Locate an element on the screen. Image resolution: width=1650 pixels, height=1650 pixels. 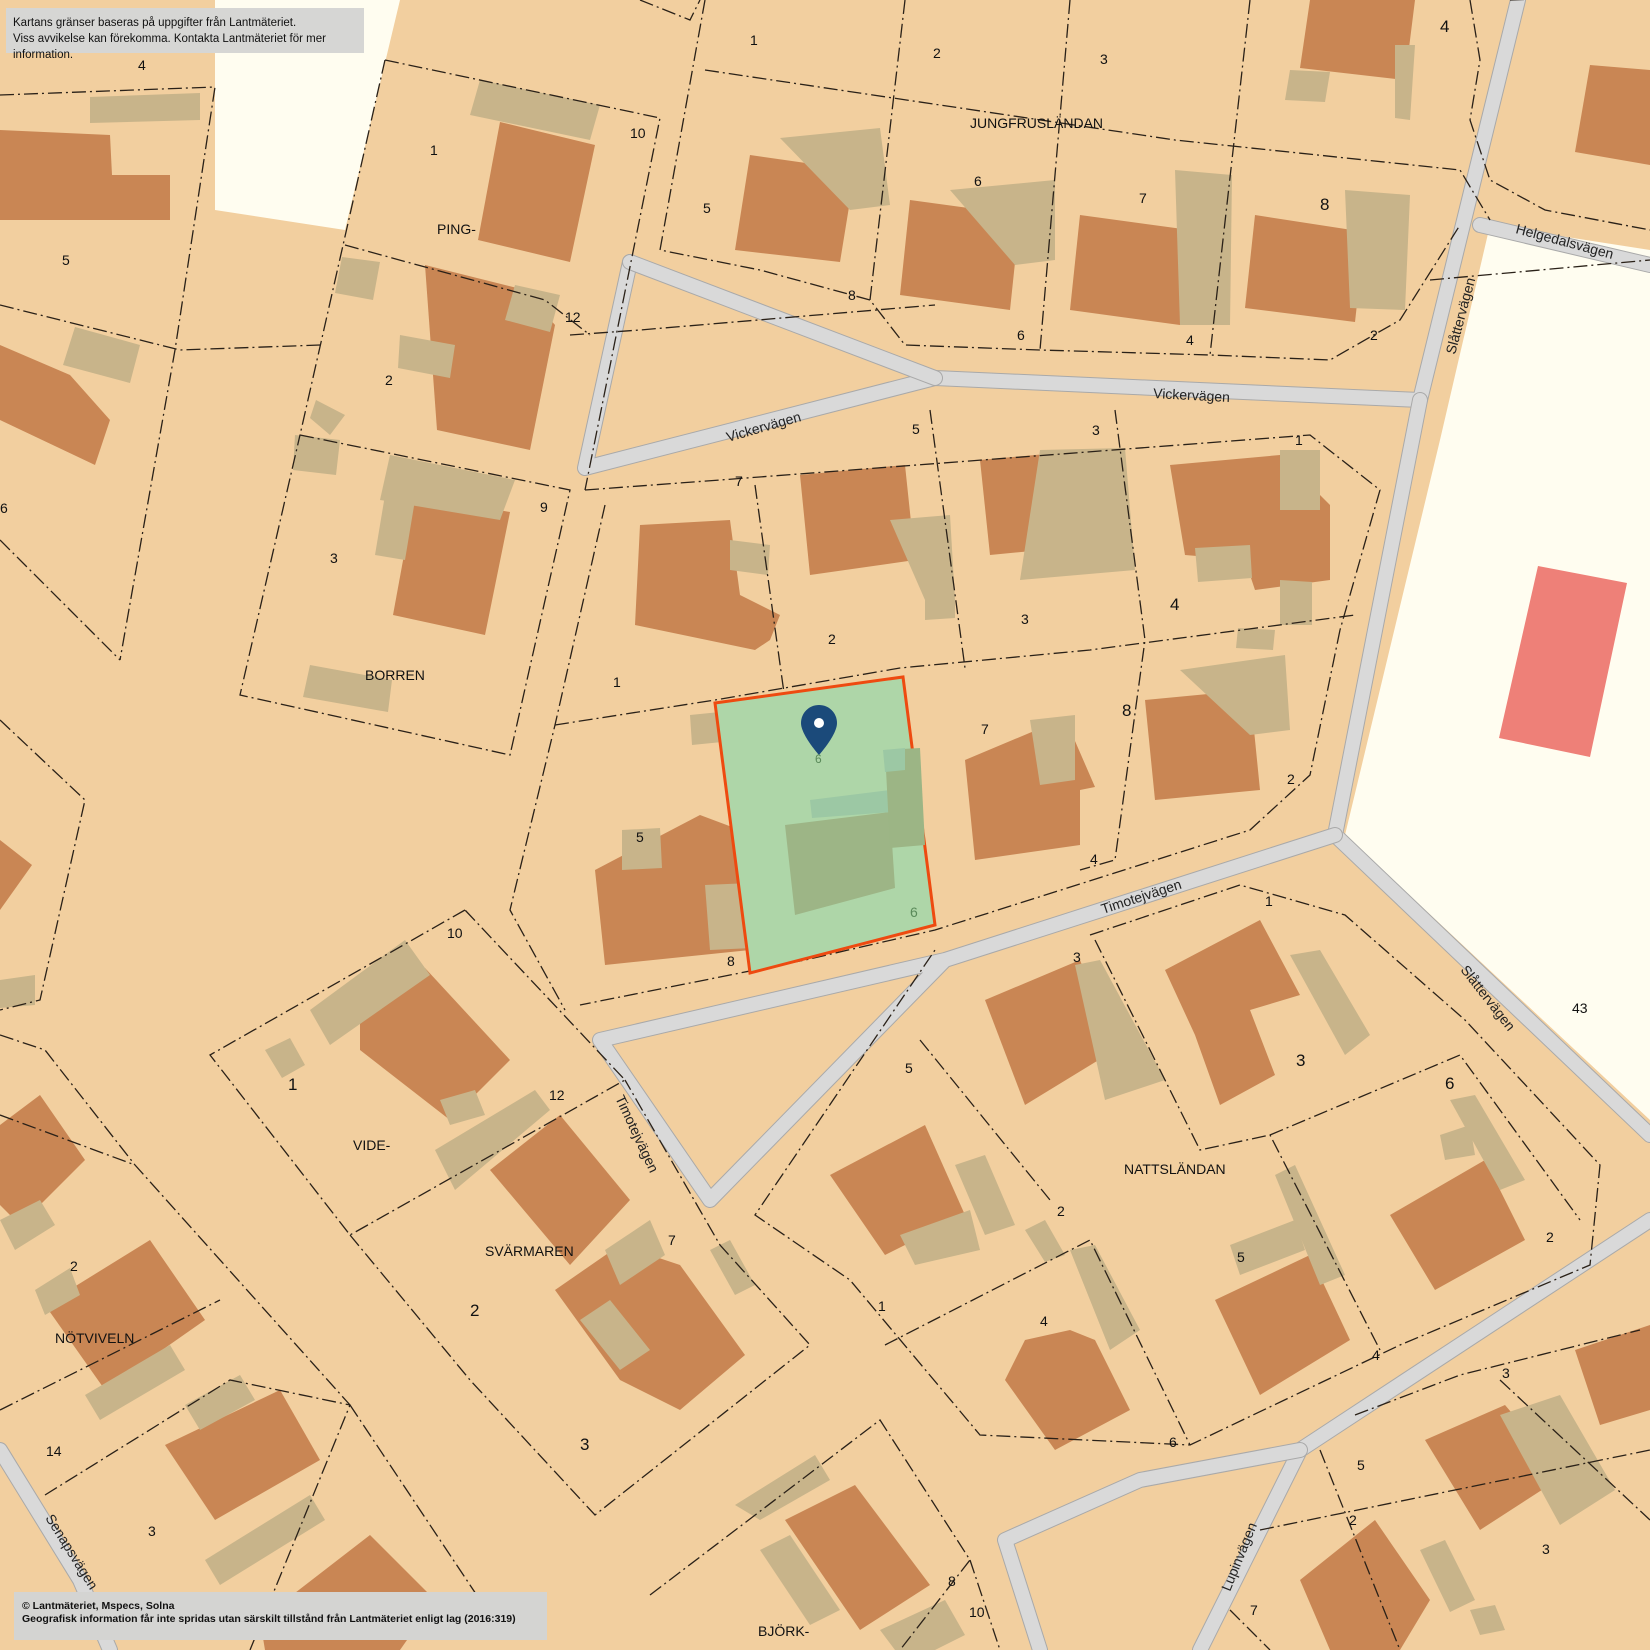
plot-number: 14 is located at coordinates (54, 1451).